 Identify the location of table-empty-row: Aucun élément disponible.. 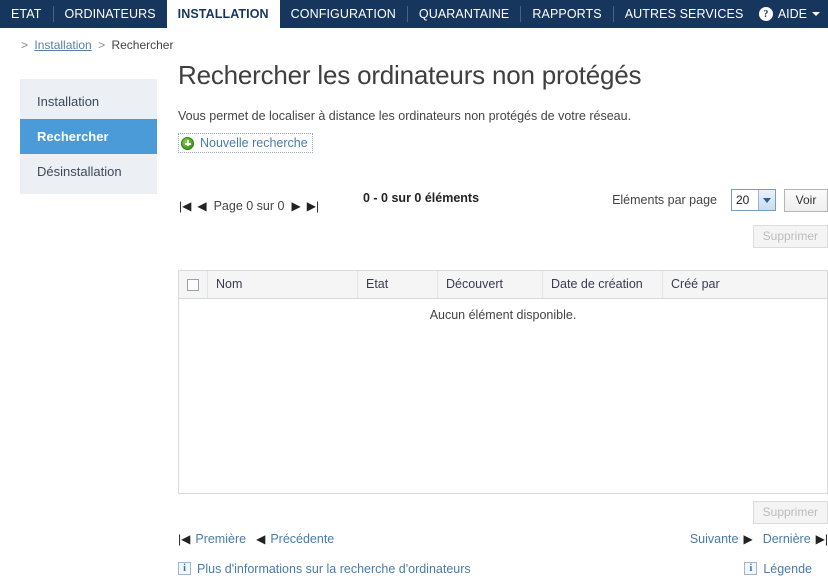
(503, 311).